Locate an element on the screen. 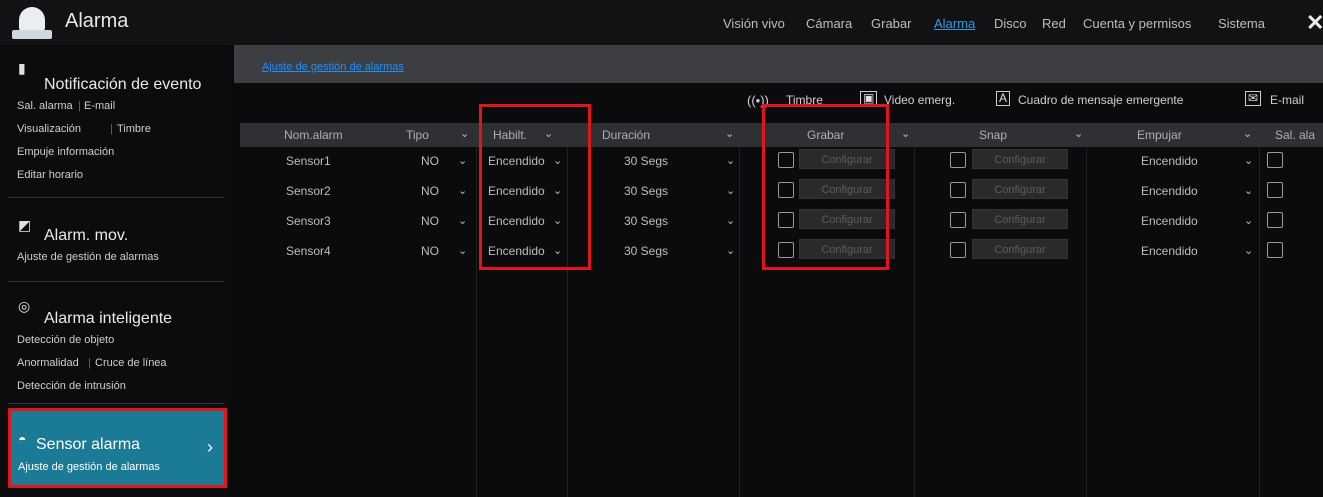  sidebar-item-motion-settings: Ajuste de gestión de alarmas is located at coordinates (88, 257).